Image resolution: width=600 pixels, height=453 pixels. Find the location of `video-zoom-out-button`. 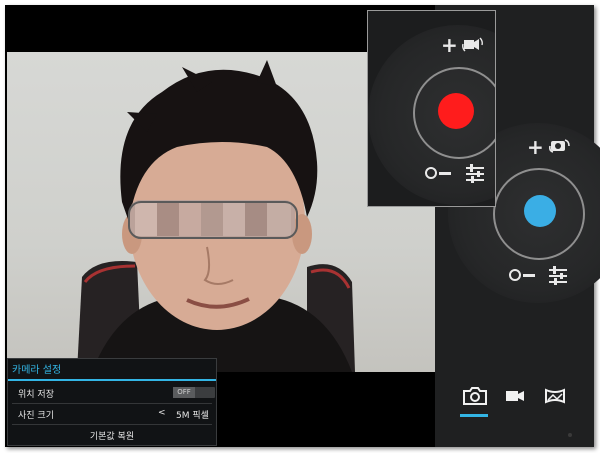

video-zoom-out-button is located at coordinates (439, 174).